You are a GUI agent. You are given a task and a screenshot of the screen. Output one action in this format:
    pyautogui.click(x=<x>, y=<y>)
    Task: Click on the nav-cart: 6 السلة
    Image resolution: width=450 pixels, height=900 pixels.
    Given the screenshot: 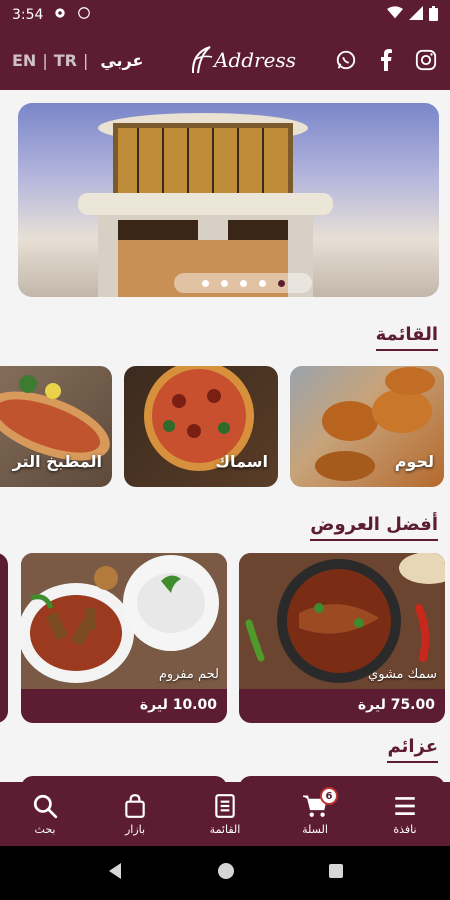 What is the action you would take?
    pyautogui.click(x=315, y=814)
    